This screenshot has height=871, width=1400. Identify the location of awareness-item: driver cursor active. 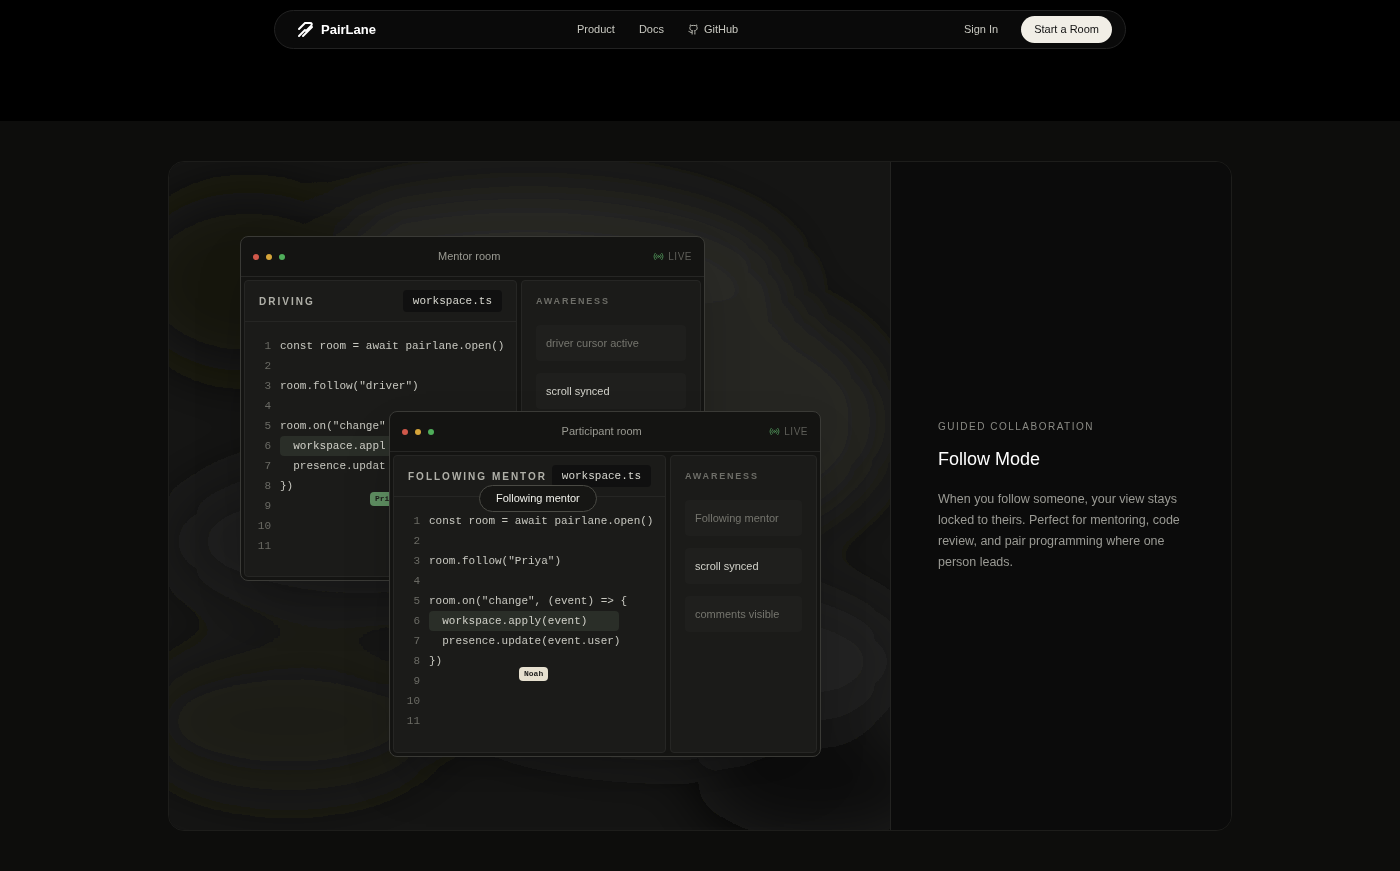
(611, 343).